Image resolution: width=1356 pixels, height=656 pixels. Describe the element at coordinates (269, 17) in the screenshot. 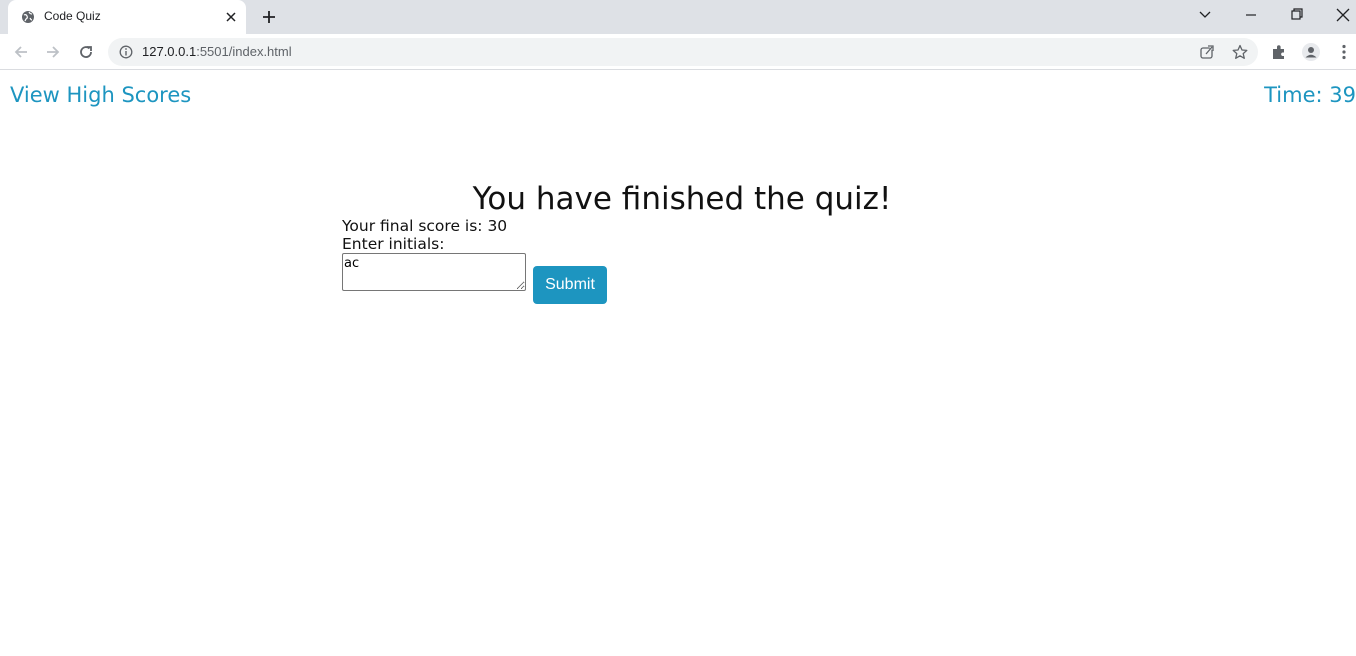

I see `plus-icon` at that location.